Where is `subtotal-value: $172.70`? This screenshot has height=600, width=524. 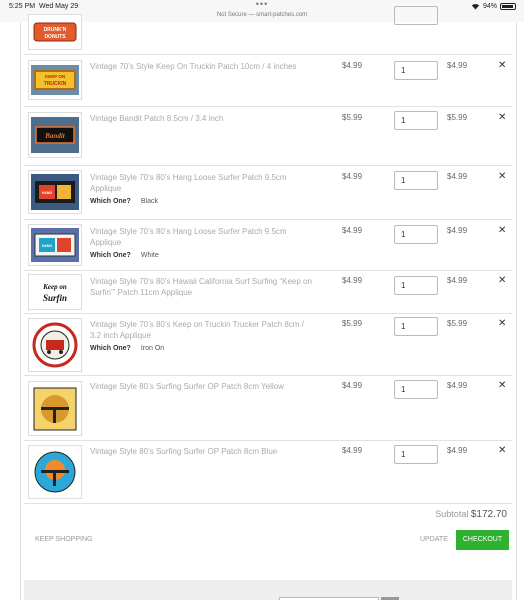
subtotal-value: $172.70 is located at coordinates (488, 514).